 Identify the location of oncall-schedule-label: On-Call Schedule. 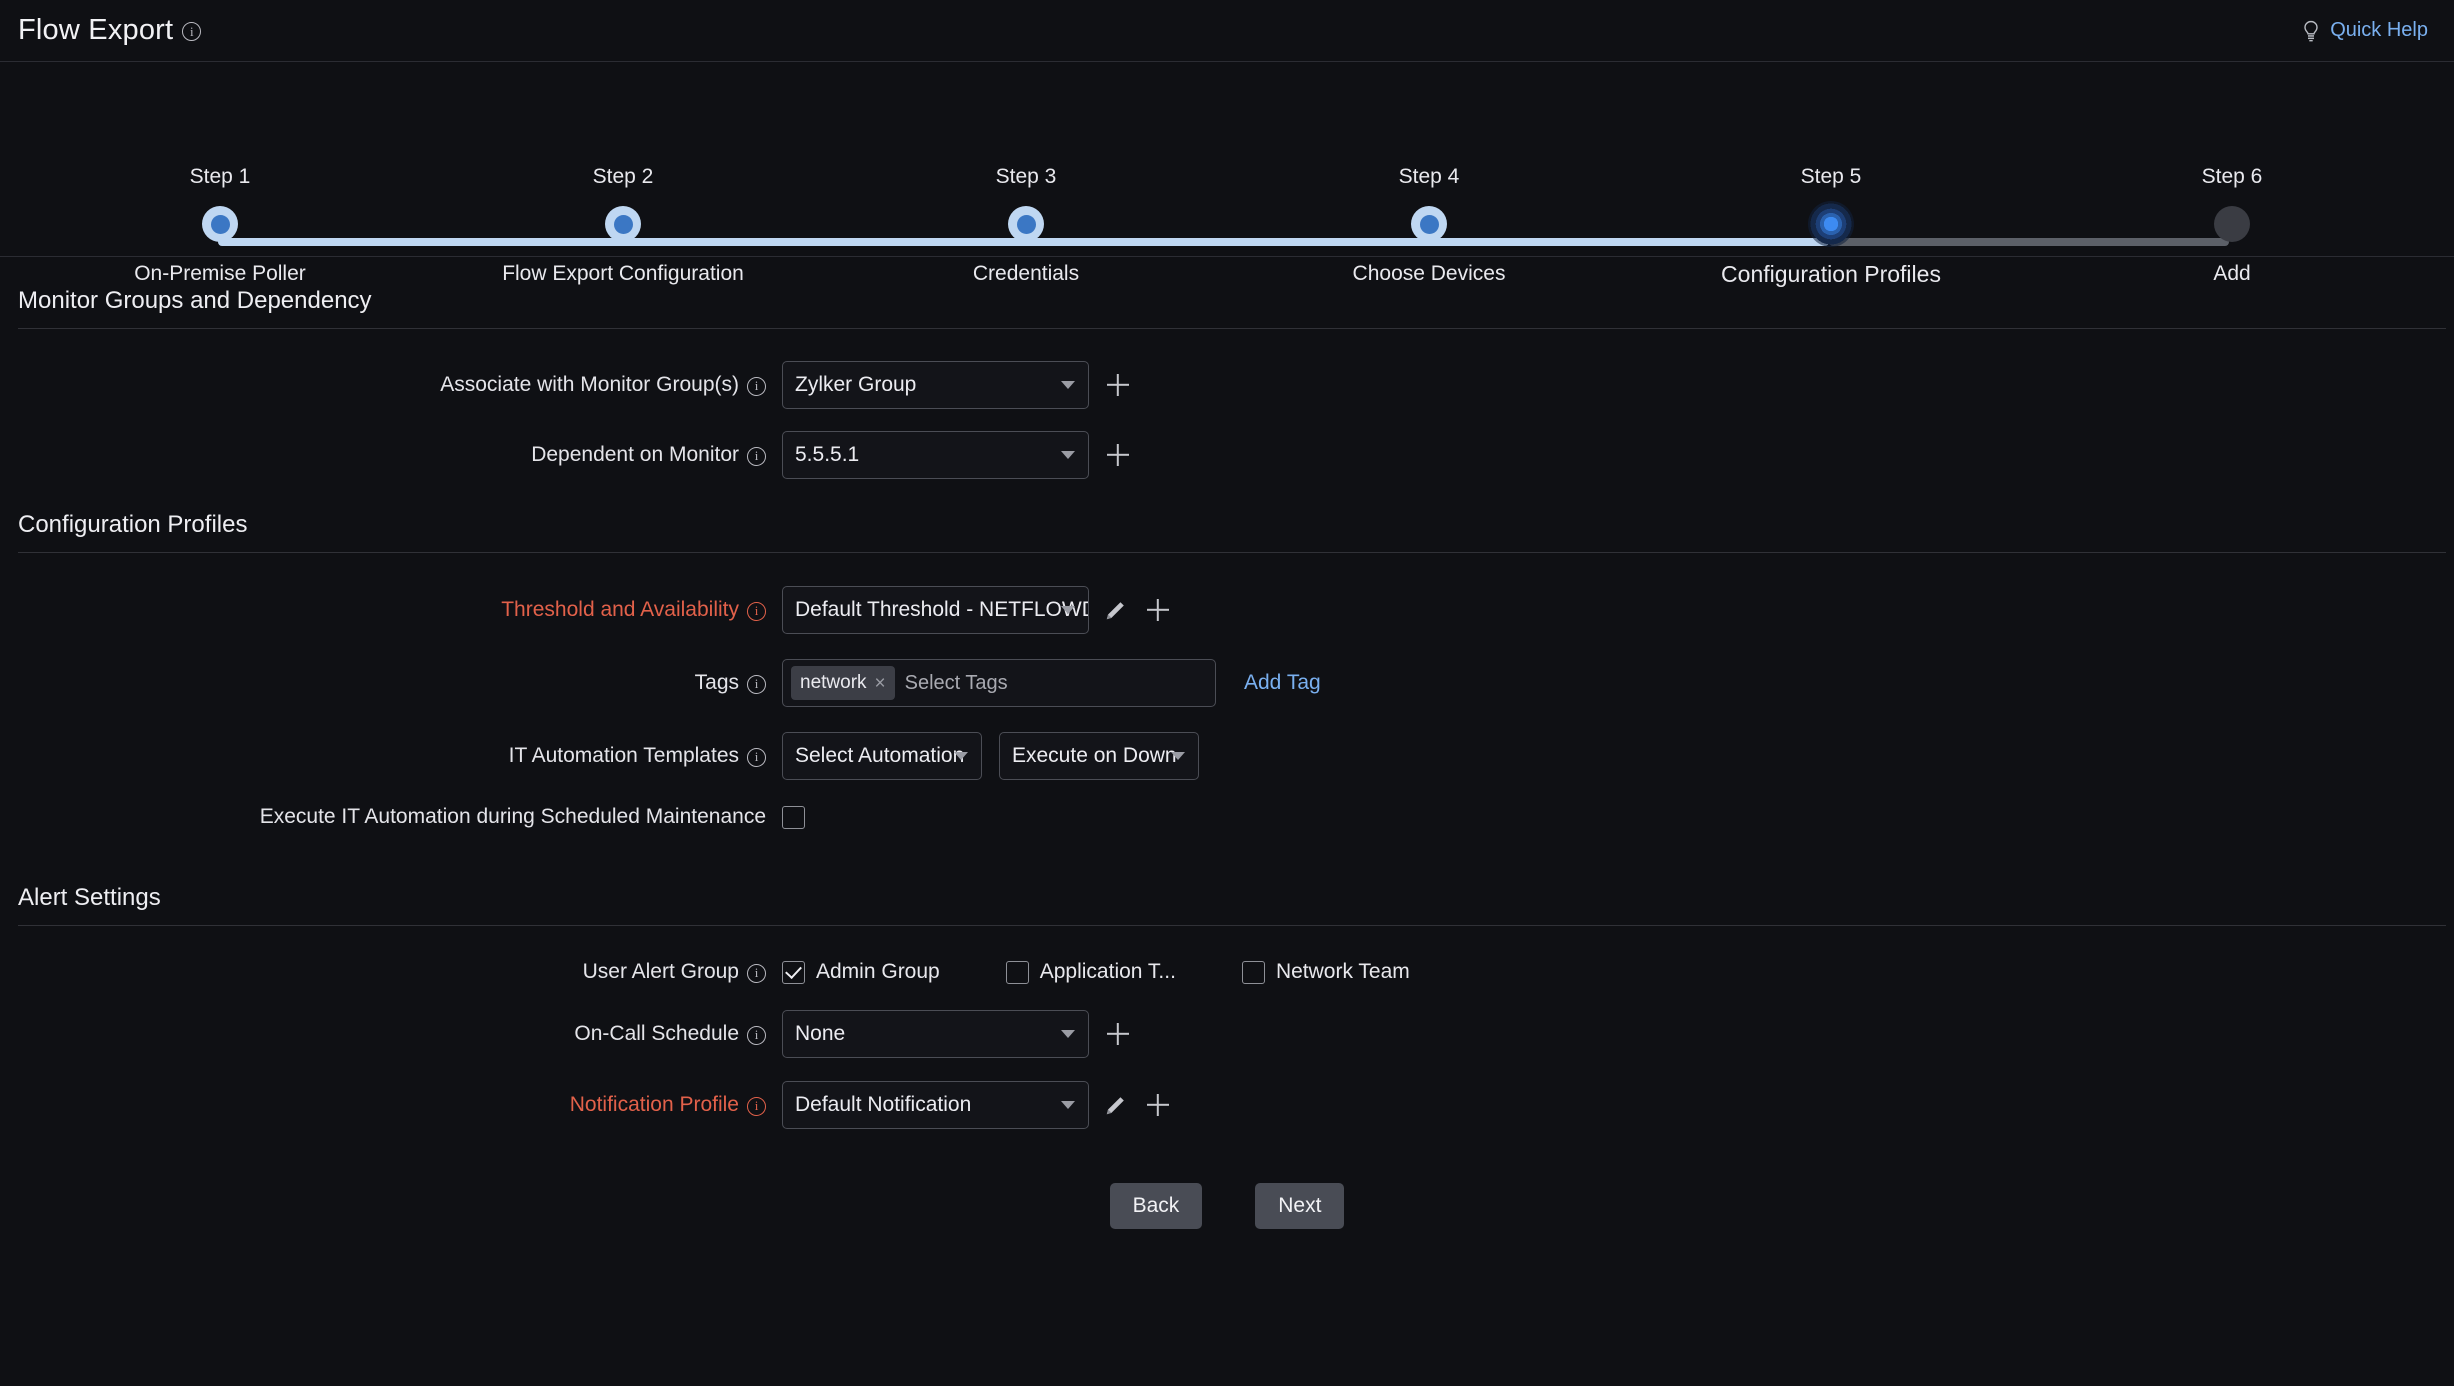
(656, 1033).